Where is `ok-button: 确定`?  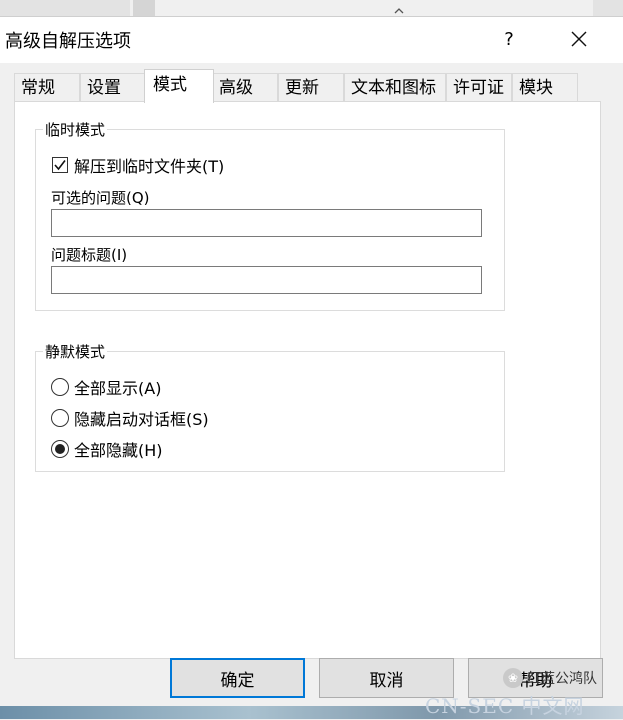 ok-button: 确定 is located at coordinates (237, 678).